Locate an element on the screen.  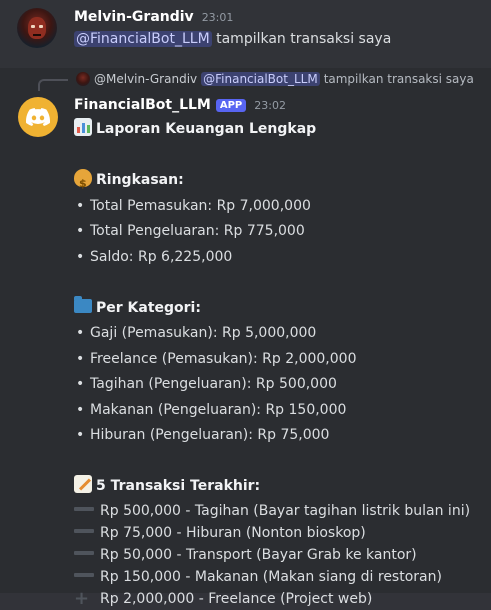
reply-connector is located at coordinates (53, 85).